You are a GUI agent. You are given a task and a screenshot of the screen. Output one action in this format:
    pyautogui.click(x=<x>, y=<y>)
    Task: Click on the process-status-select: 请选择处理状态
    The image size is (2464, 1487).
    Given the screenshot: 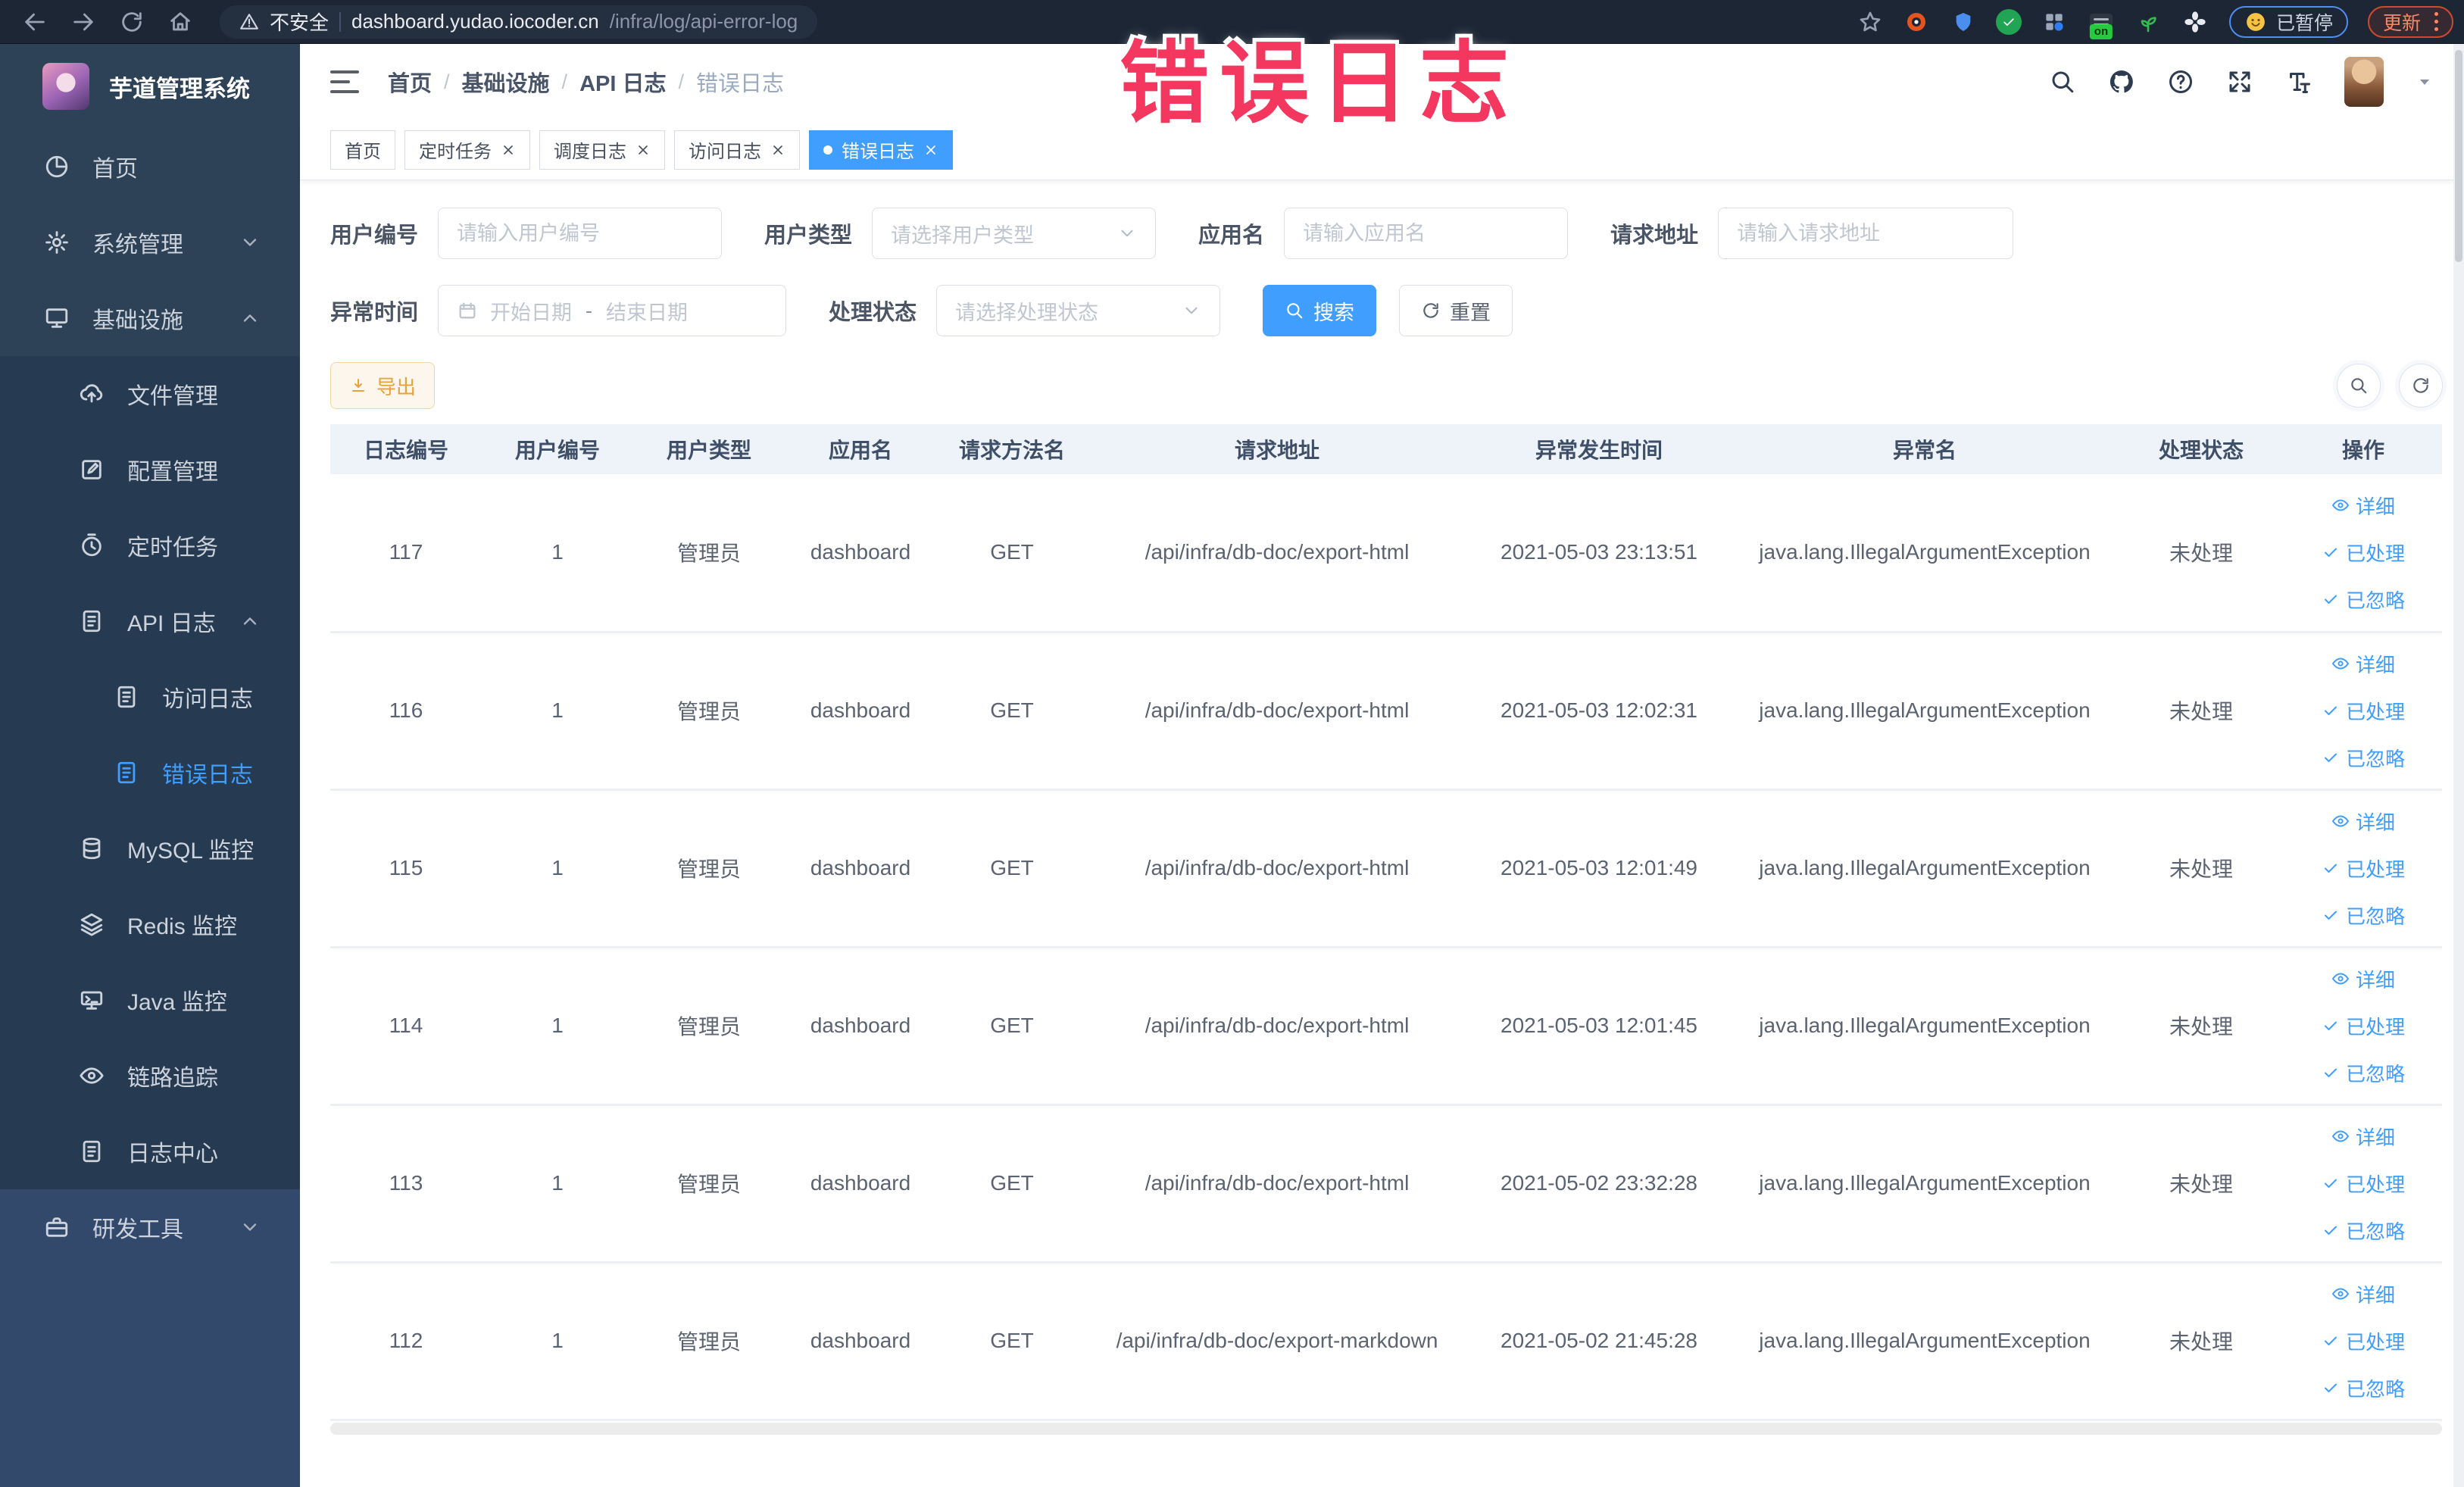 What is the action you would take?
    pyautogui.click(x=1078, y=310)
    